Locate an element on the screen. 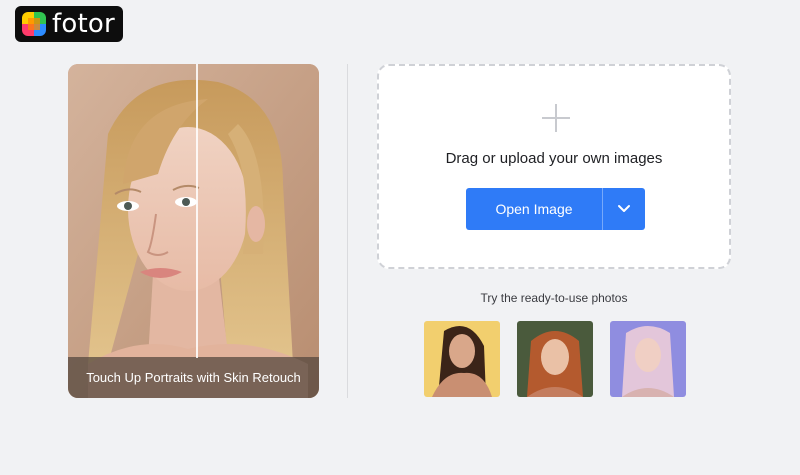 Image resolution: width=800 pixels, height=475 pixels. plus-icon is located at coordinates (556, 118).